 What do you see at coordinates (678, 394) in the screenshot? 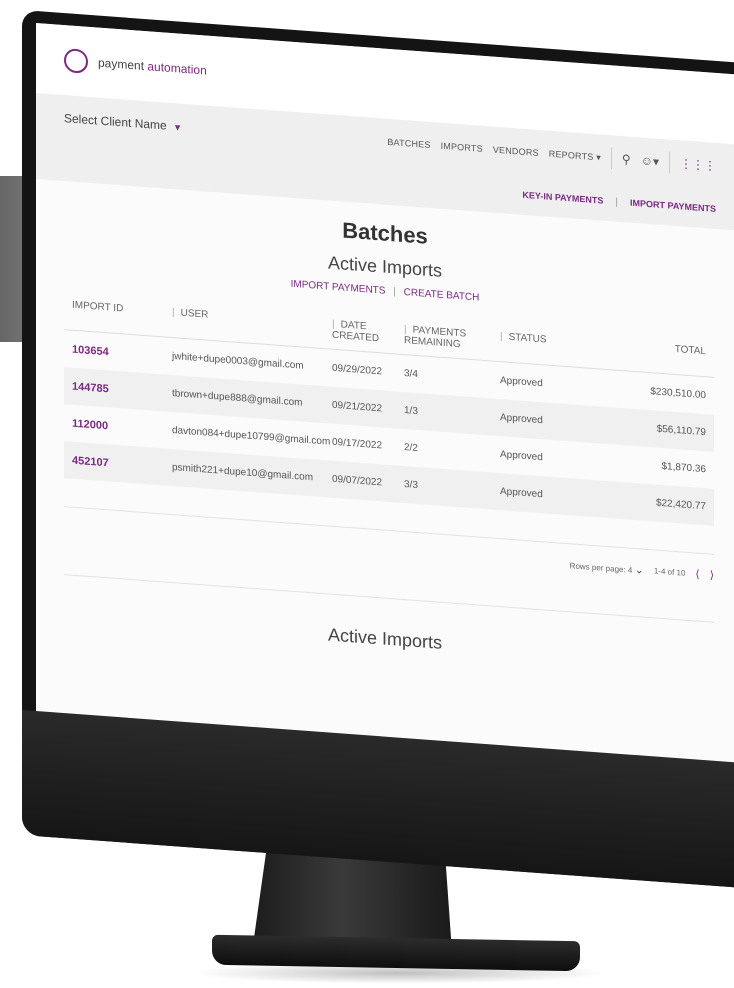
I see `cell-total: $230,510.00` at bounding box center [678, 394].